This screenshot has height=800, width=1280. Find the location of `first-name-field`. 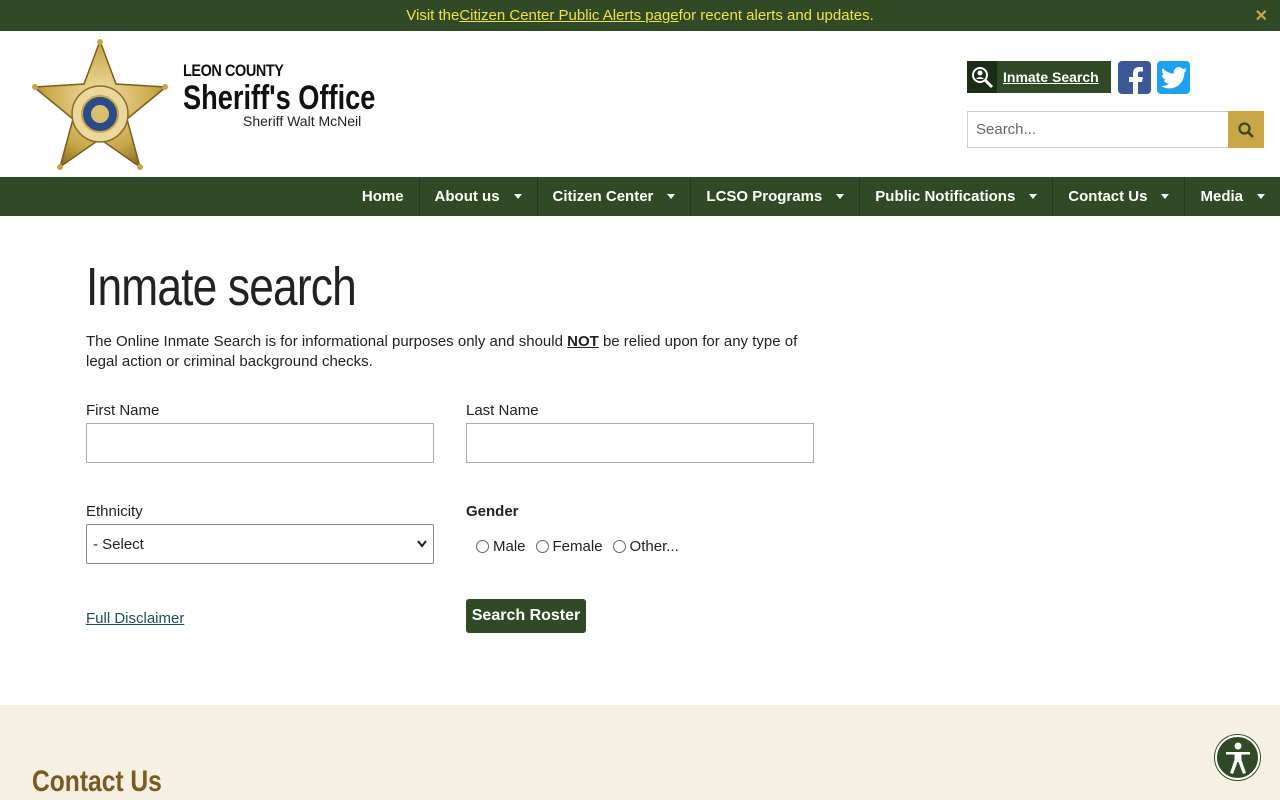

first-name-field is located at coordinates (260, 443).